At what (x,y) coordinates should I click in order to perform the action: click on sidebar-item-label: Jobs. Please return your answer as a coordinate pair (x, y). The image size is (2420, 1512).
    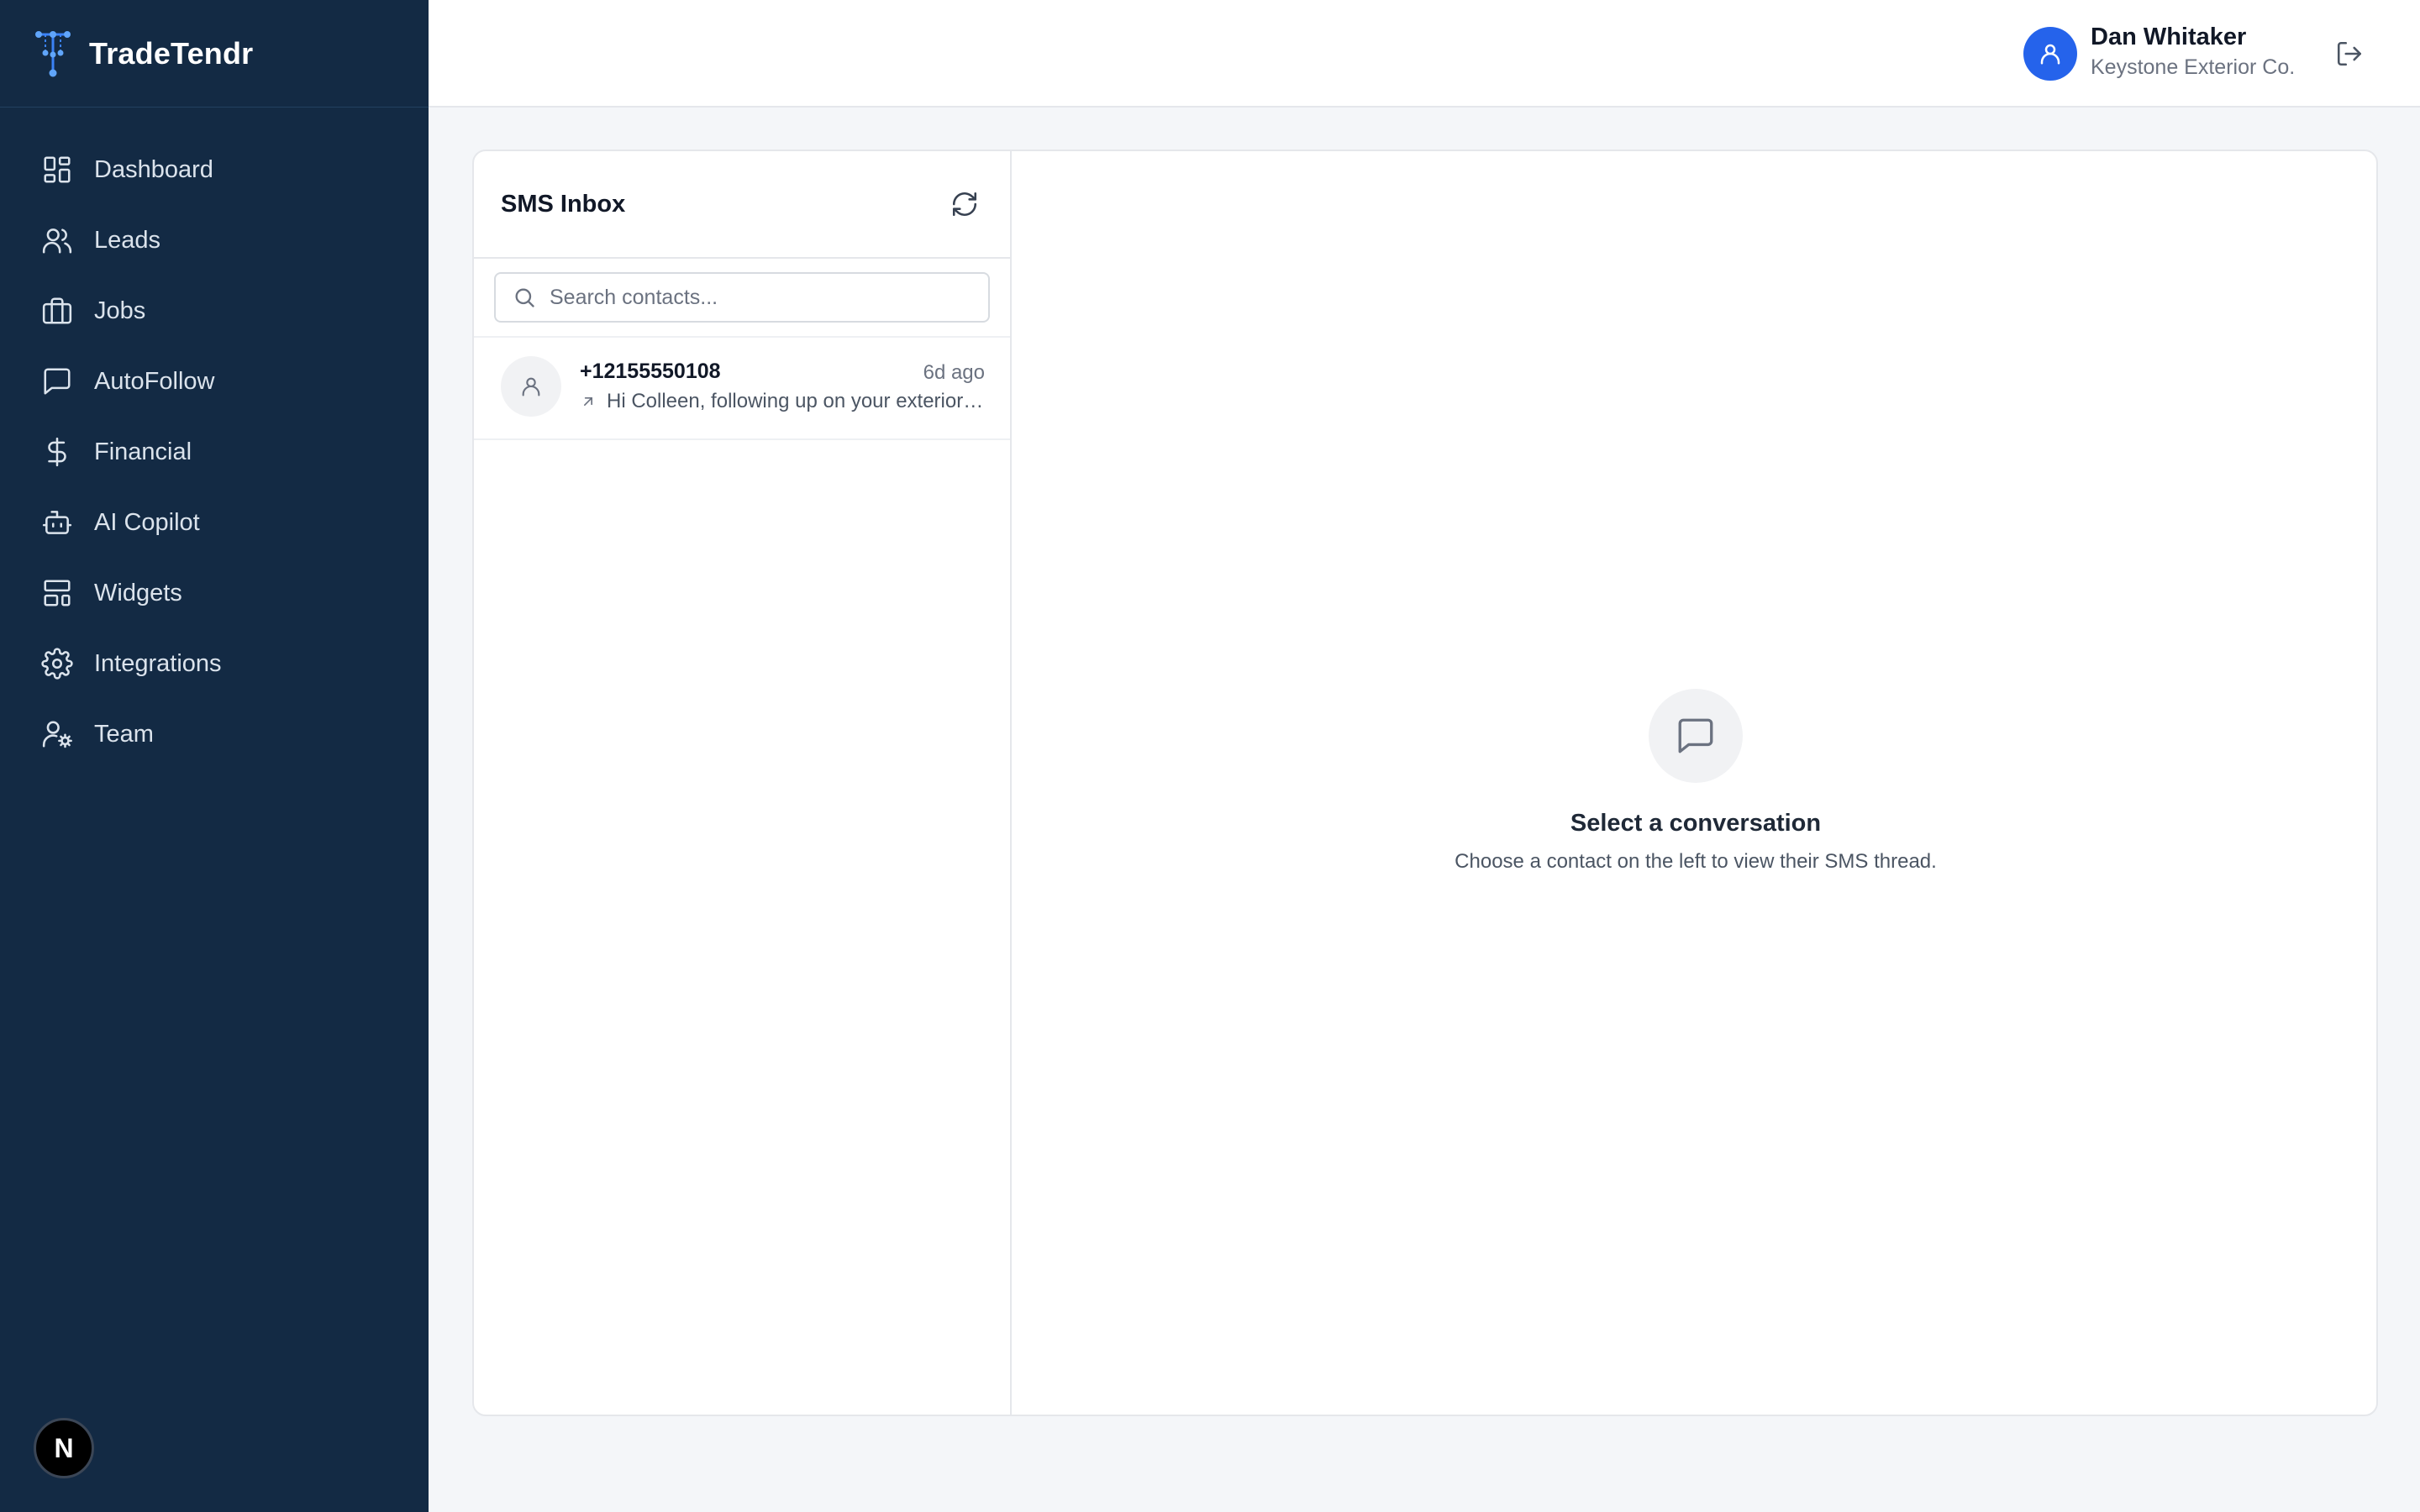
    Looking at the image, I should click on (120, 310).